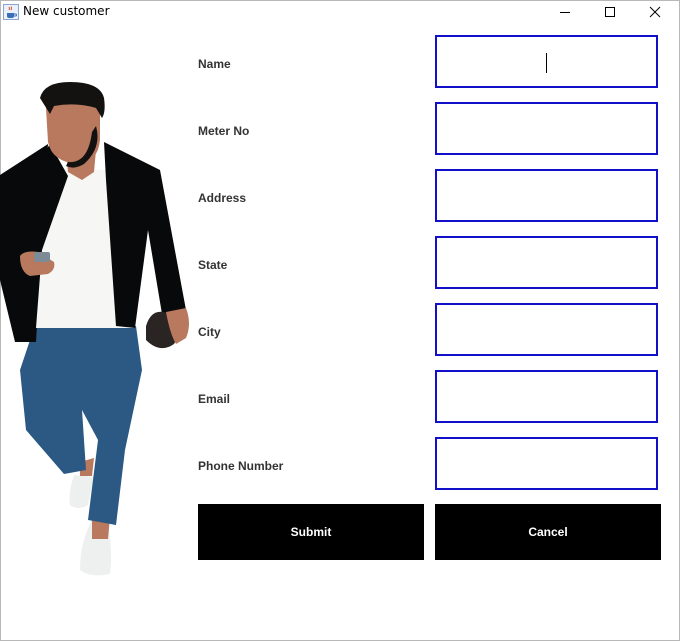 This screenshot has height=641, width=680. I want to click on phone-number-label: Phone Number, so click(241, 466).